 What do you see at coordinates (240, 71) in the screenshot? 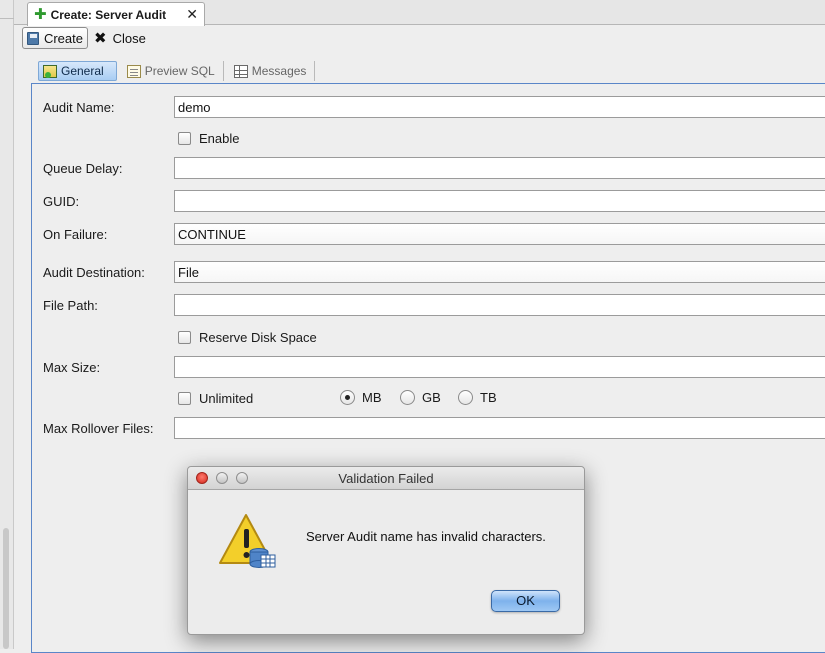
I see `grid-icon` at bounding box center [240, 71].